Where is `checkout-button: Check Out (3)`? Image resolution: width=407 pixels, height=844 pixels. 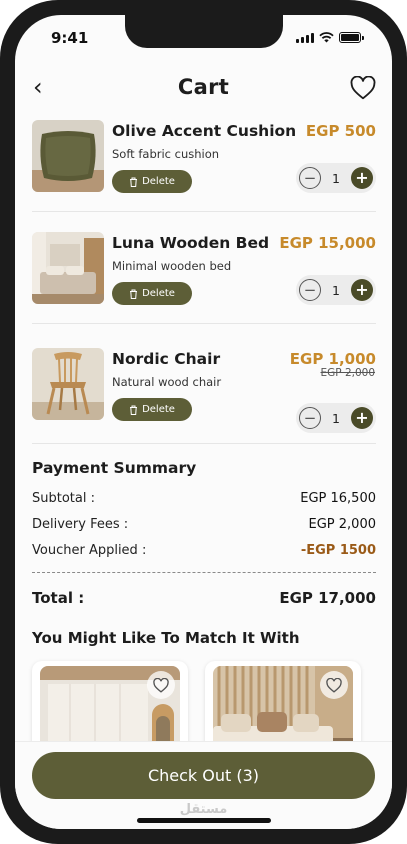
checkout-button: Check Out (3) is located at coordinates (203, 775).